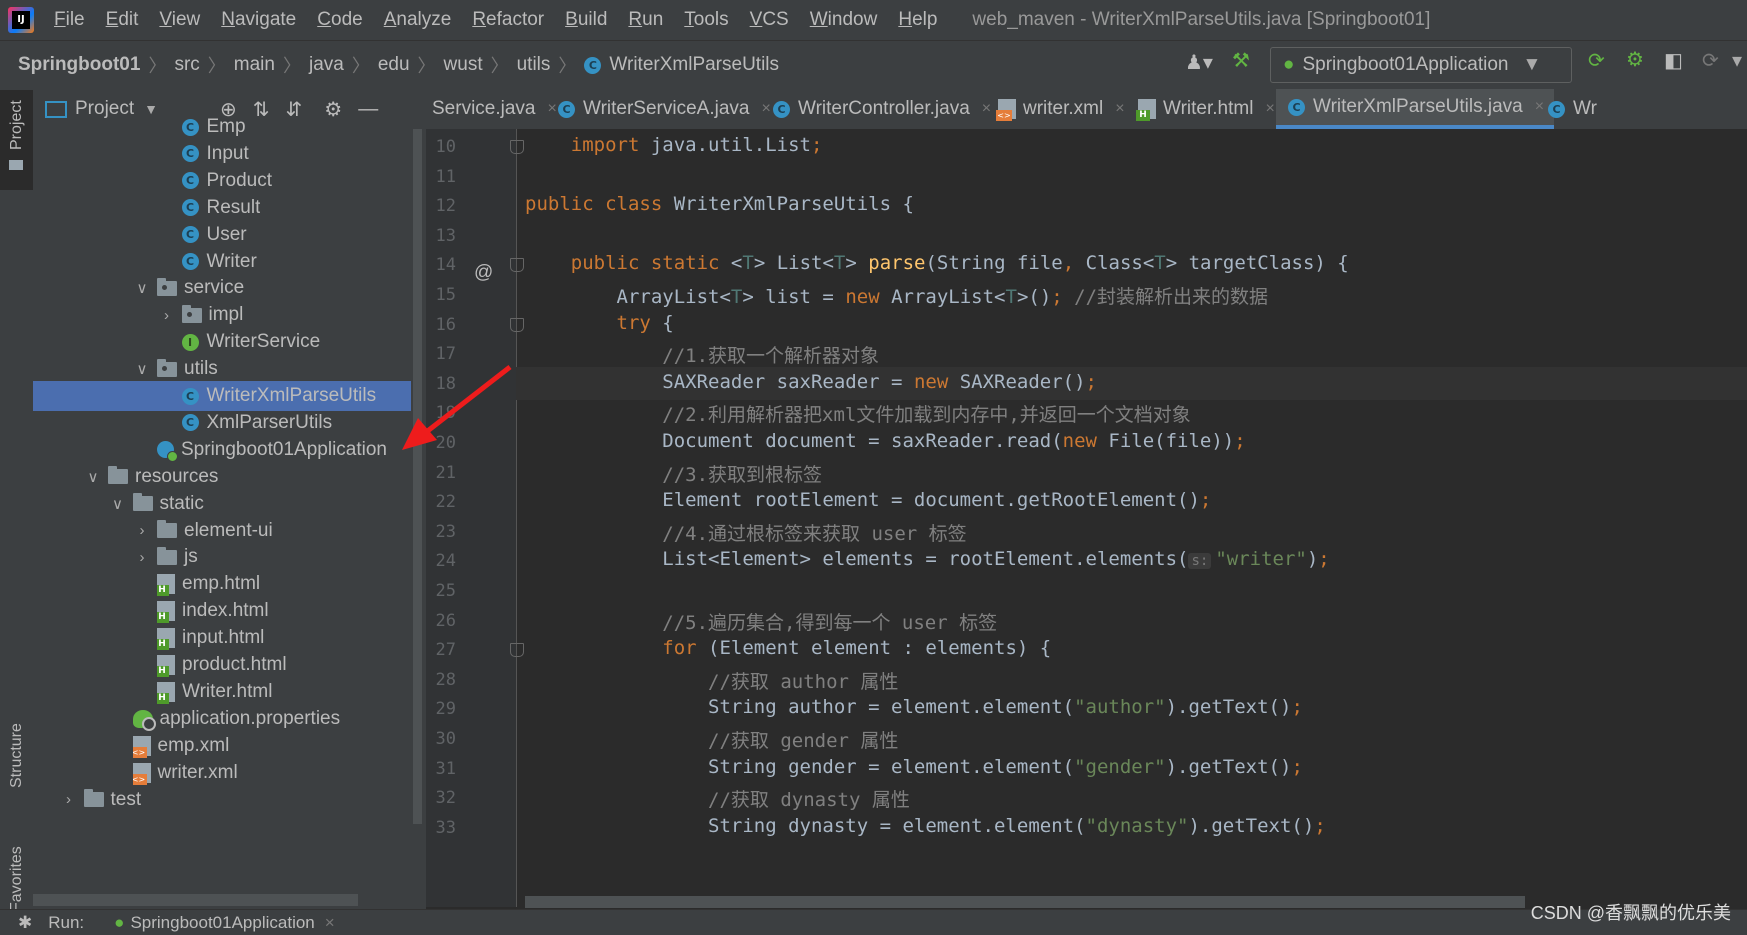  I want to click on run-tab-label: Springboot01Application, so click(222, 923).